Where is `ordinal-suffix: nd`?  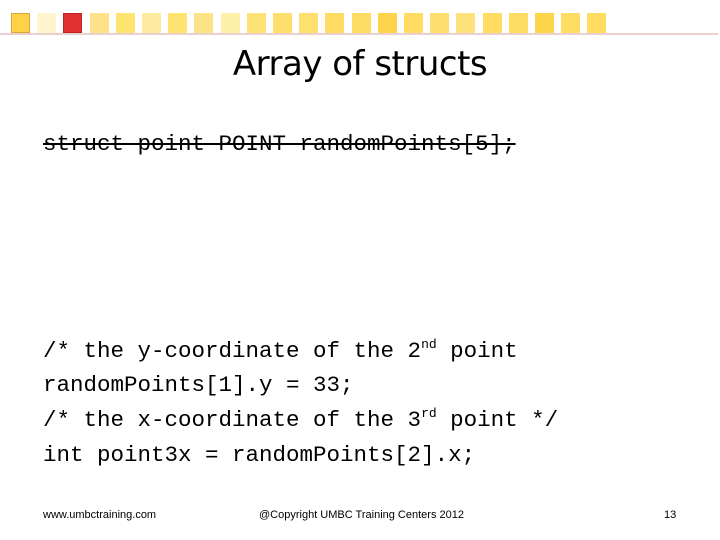 ordinal-suffix: nd is located at coordinates (429, 344).